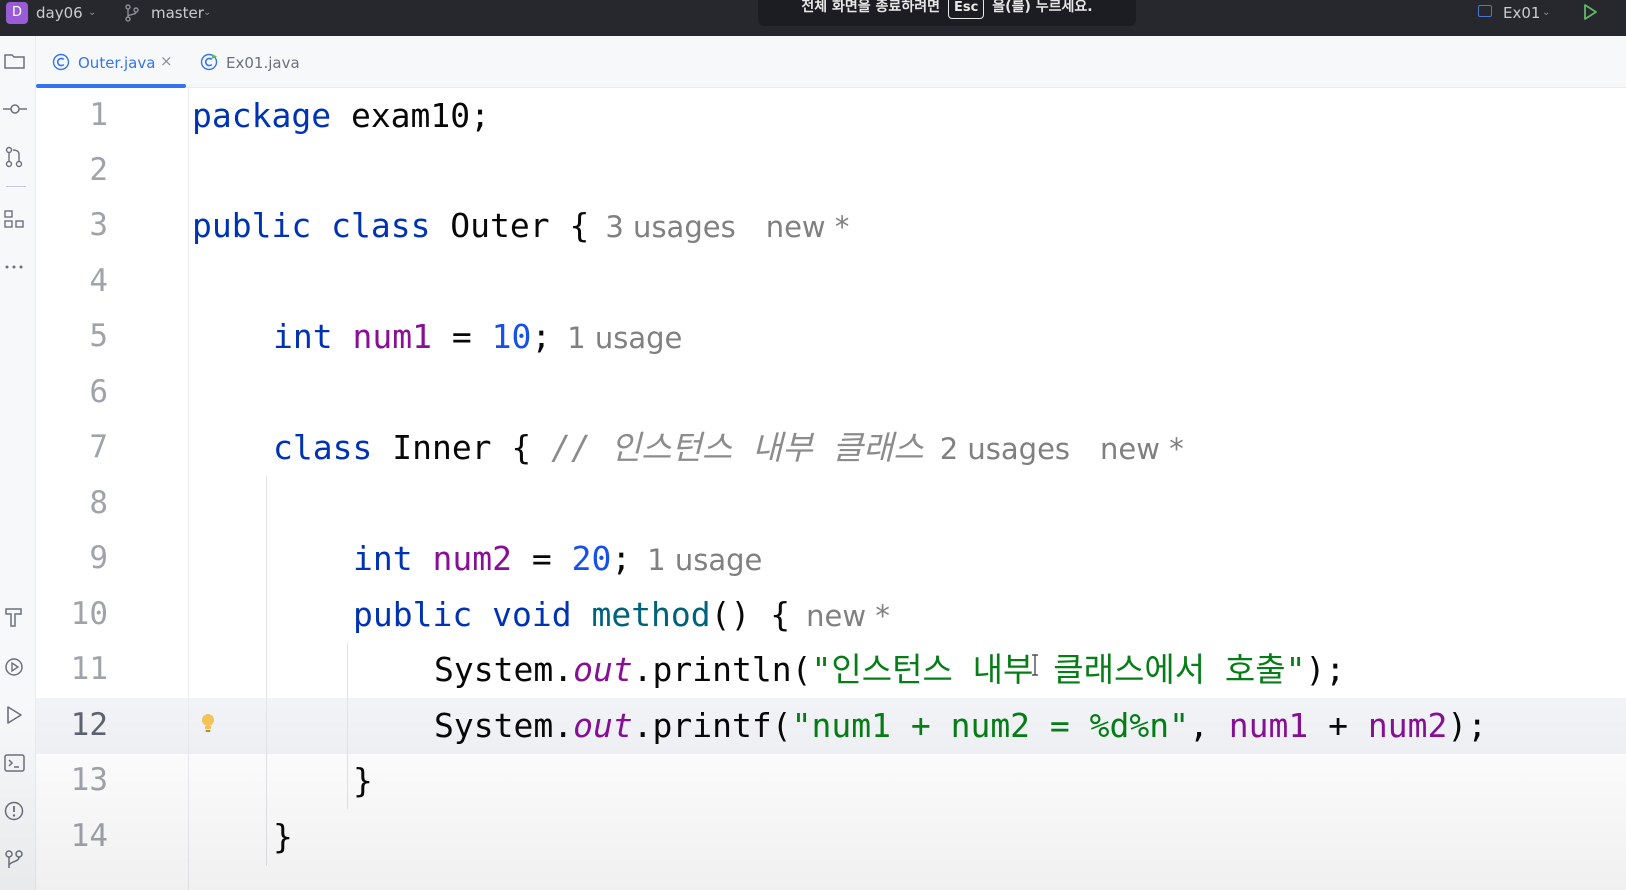  I want to click on code-line-9: 9 int num2 = 20; 1 usage, so click(831, 558).